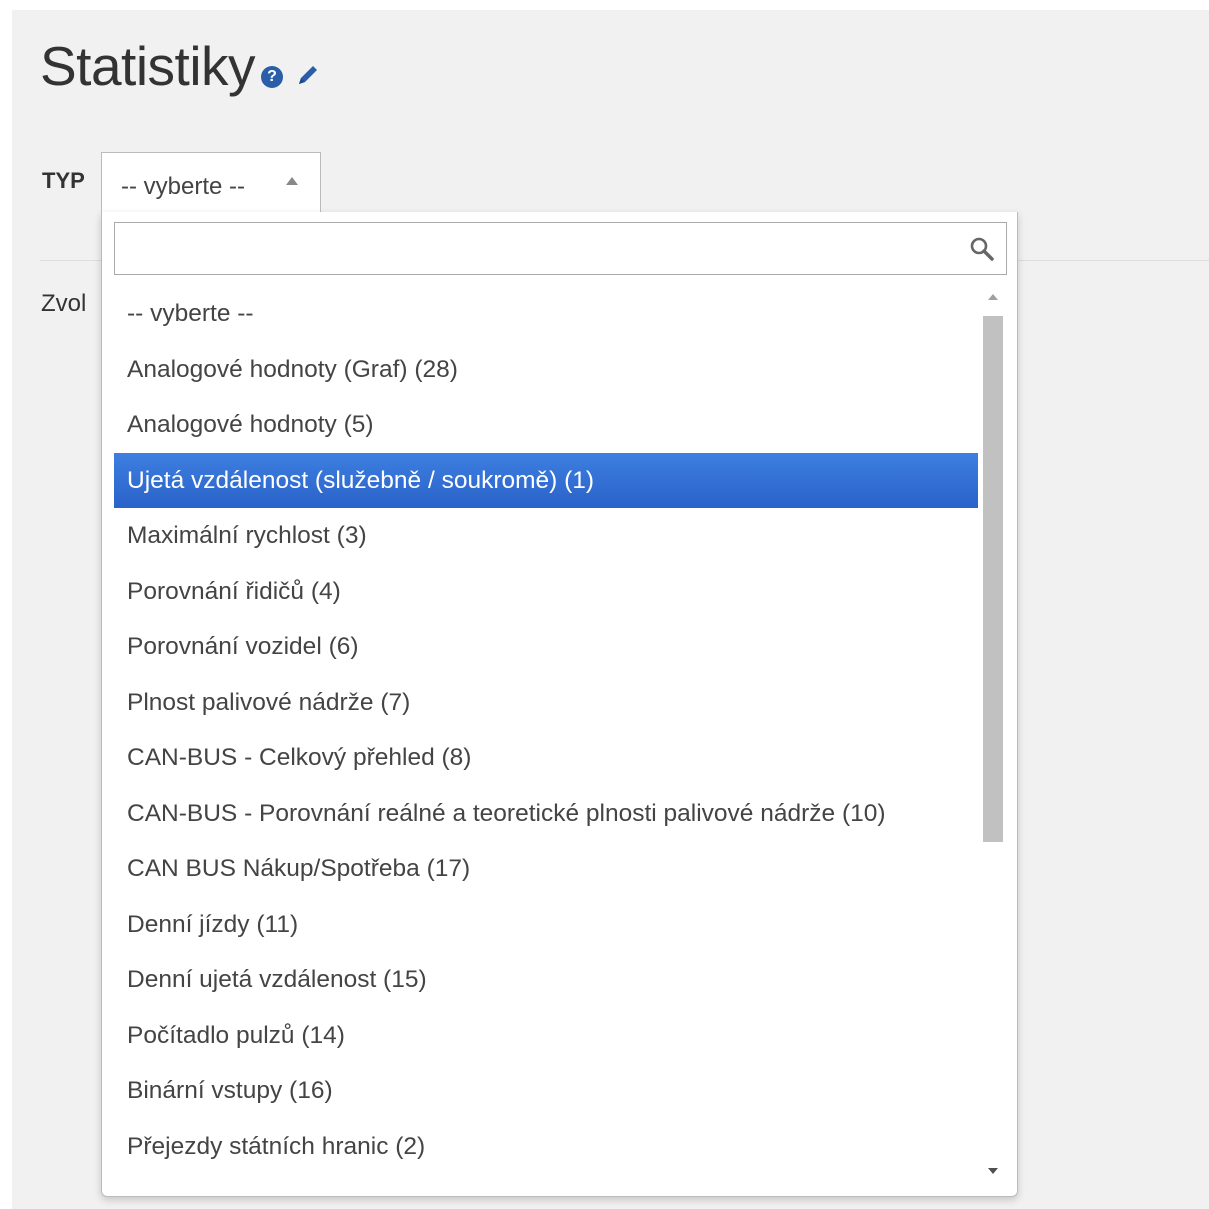 This screenshot has width=1209, height=1209. Describe the element at coordinates (63, 180) in the screenshot. I see `type-label: TYP` at that location.